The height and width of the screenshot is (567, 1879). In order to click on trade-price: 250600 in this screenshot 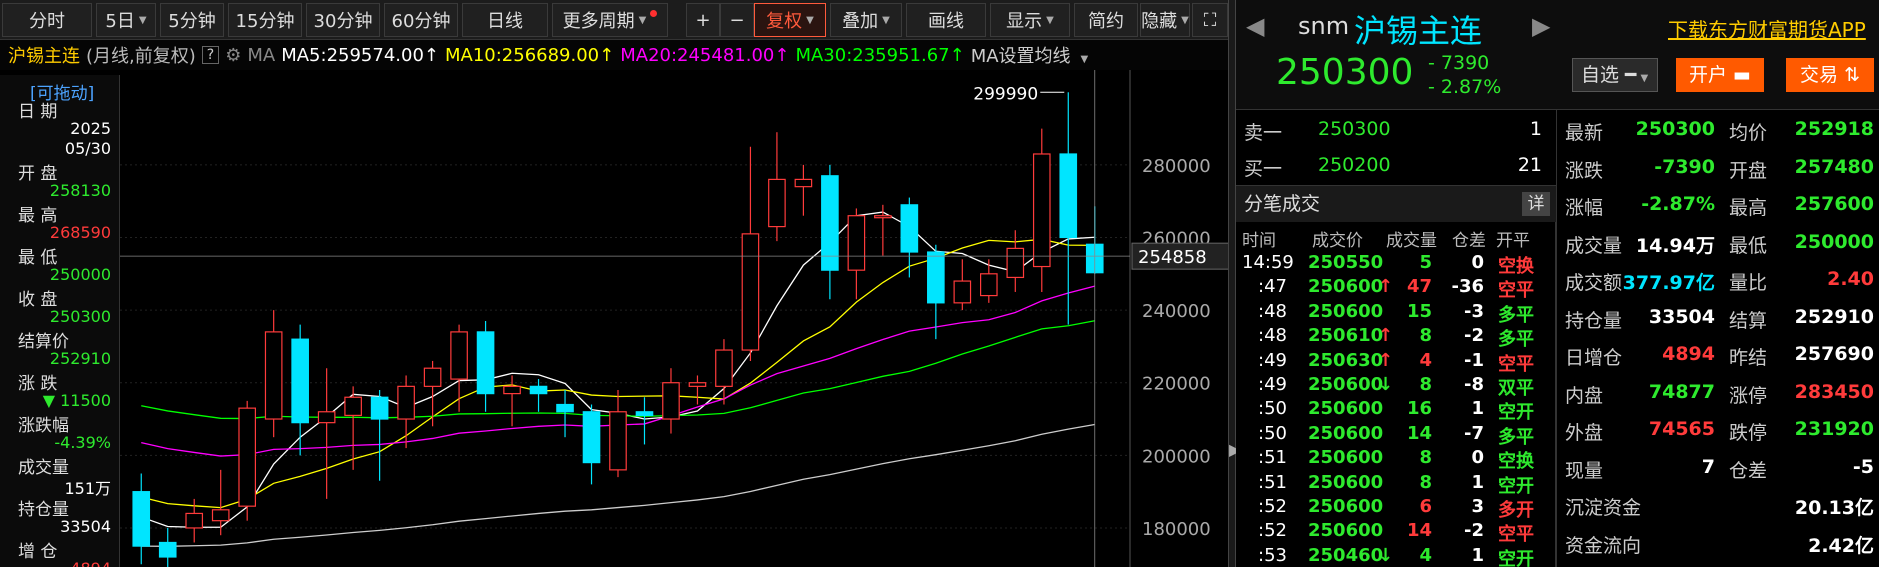, I will do `click(1346, 531)`.